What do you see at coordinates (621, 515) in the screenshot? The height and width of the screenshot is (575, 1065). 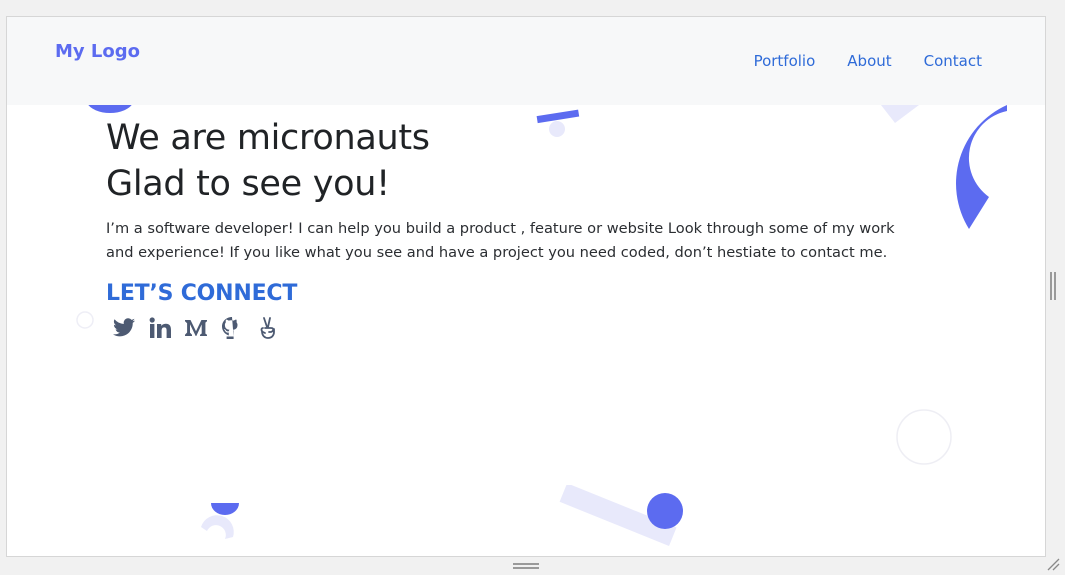 I see `decorative-bar-bottom` at bounding box center [621, 515].